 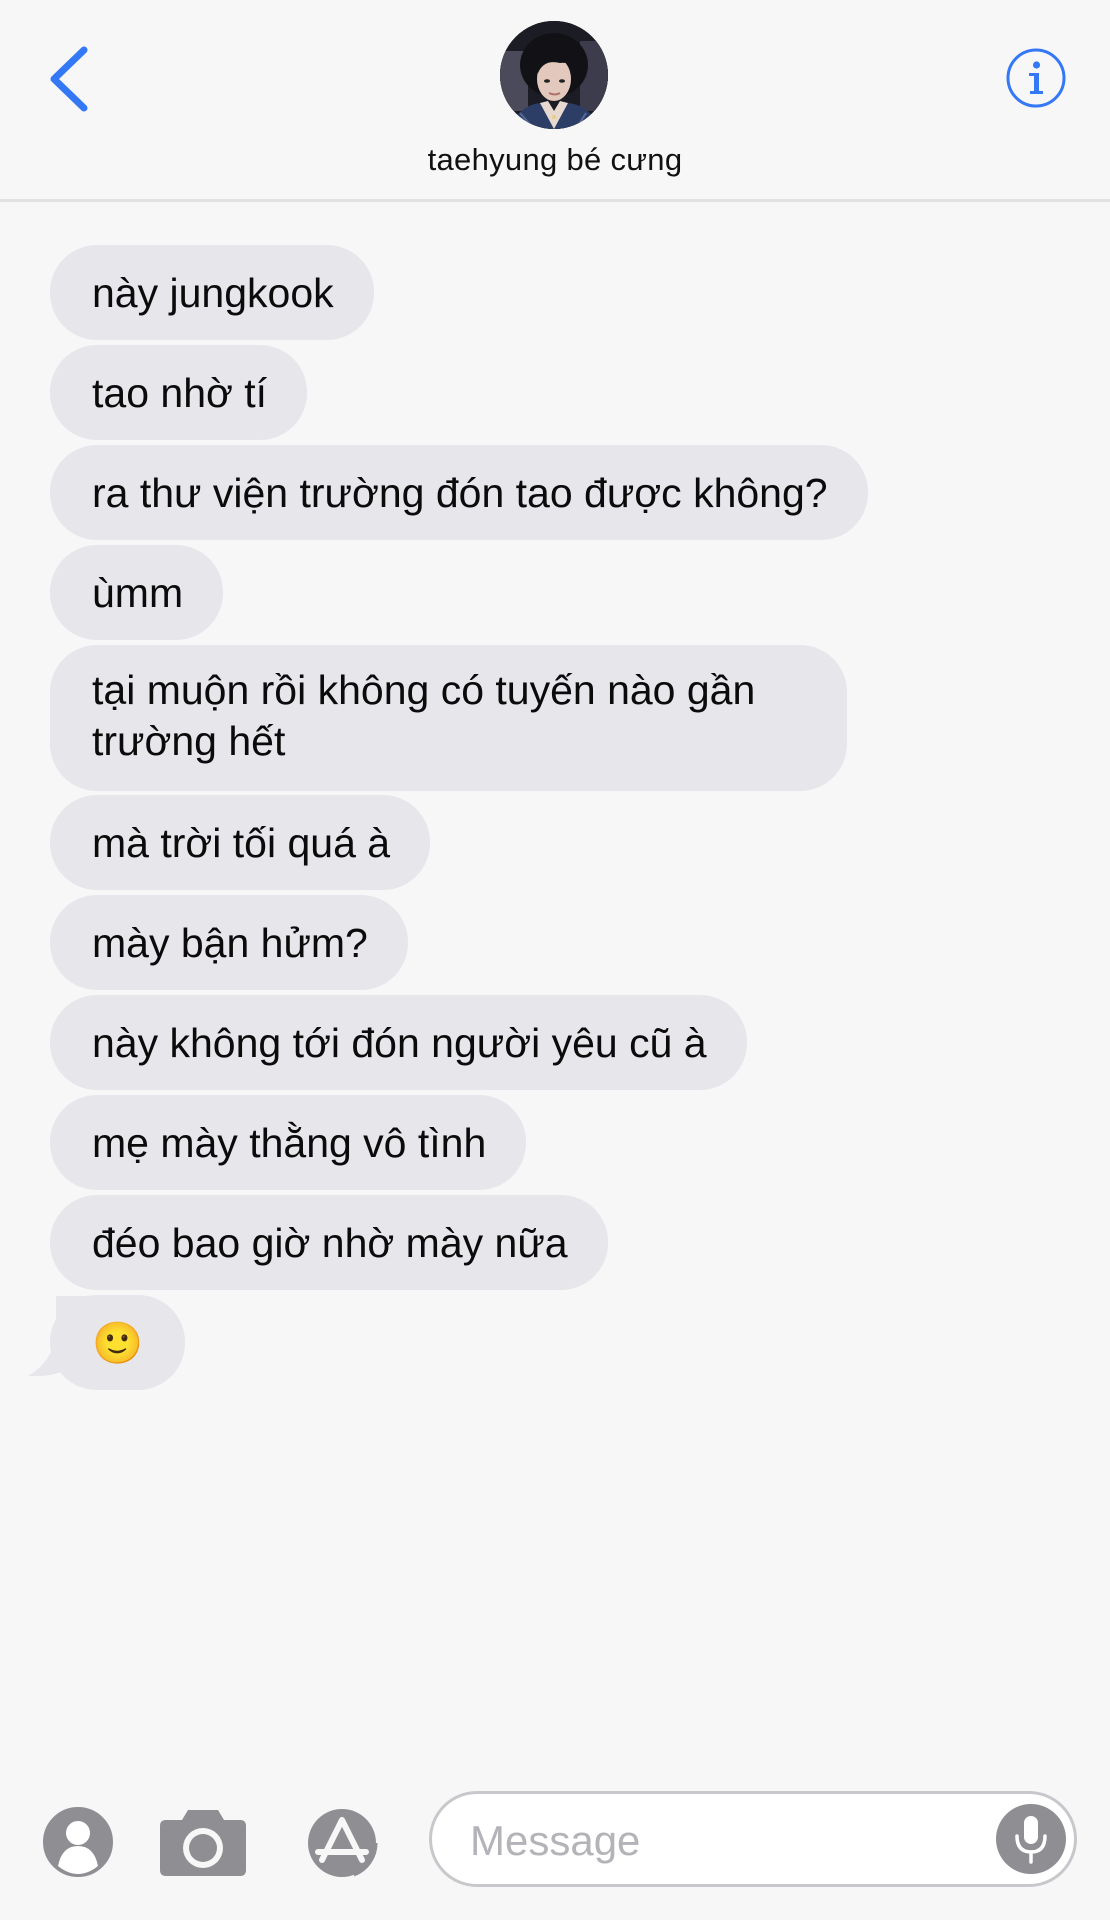 I want to click on back-button, so click(x=72, y=79).